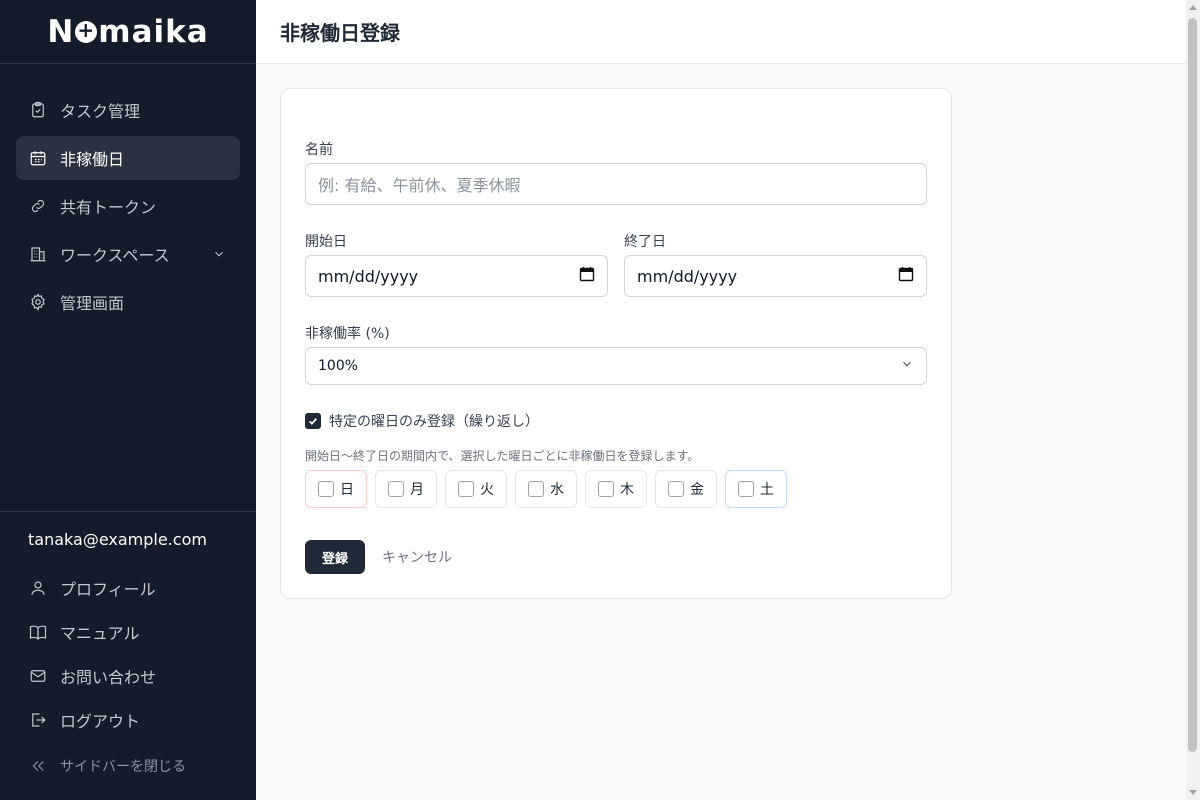 The width and height of the screenshot is (1200, 800). I want to click on profile-link: プロフィール, so click(128, 588).